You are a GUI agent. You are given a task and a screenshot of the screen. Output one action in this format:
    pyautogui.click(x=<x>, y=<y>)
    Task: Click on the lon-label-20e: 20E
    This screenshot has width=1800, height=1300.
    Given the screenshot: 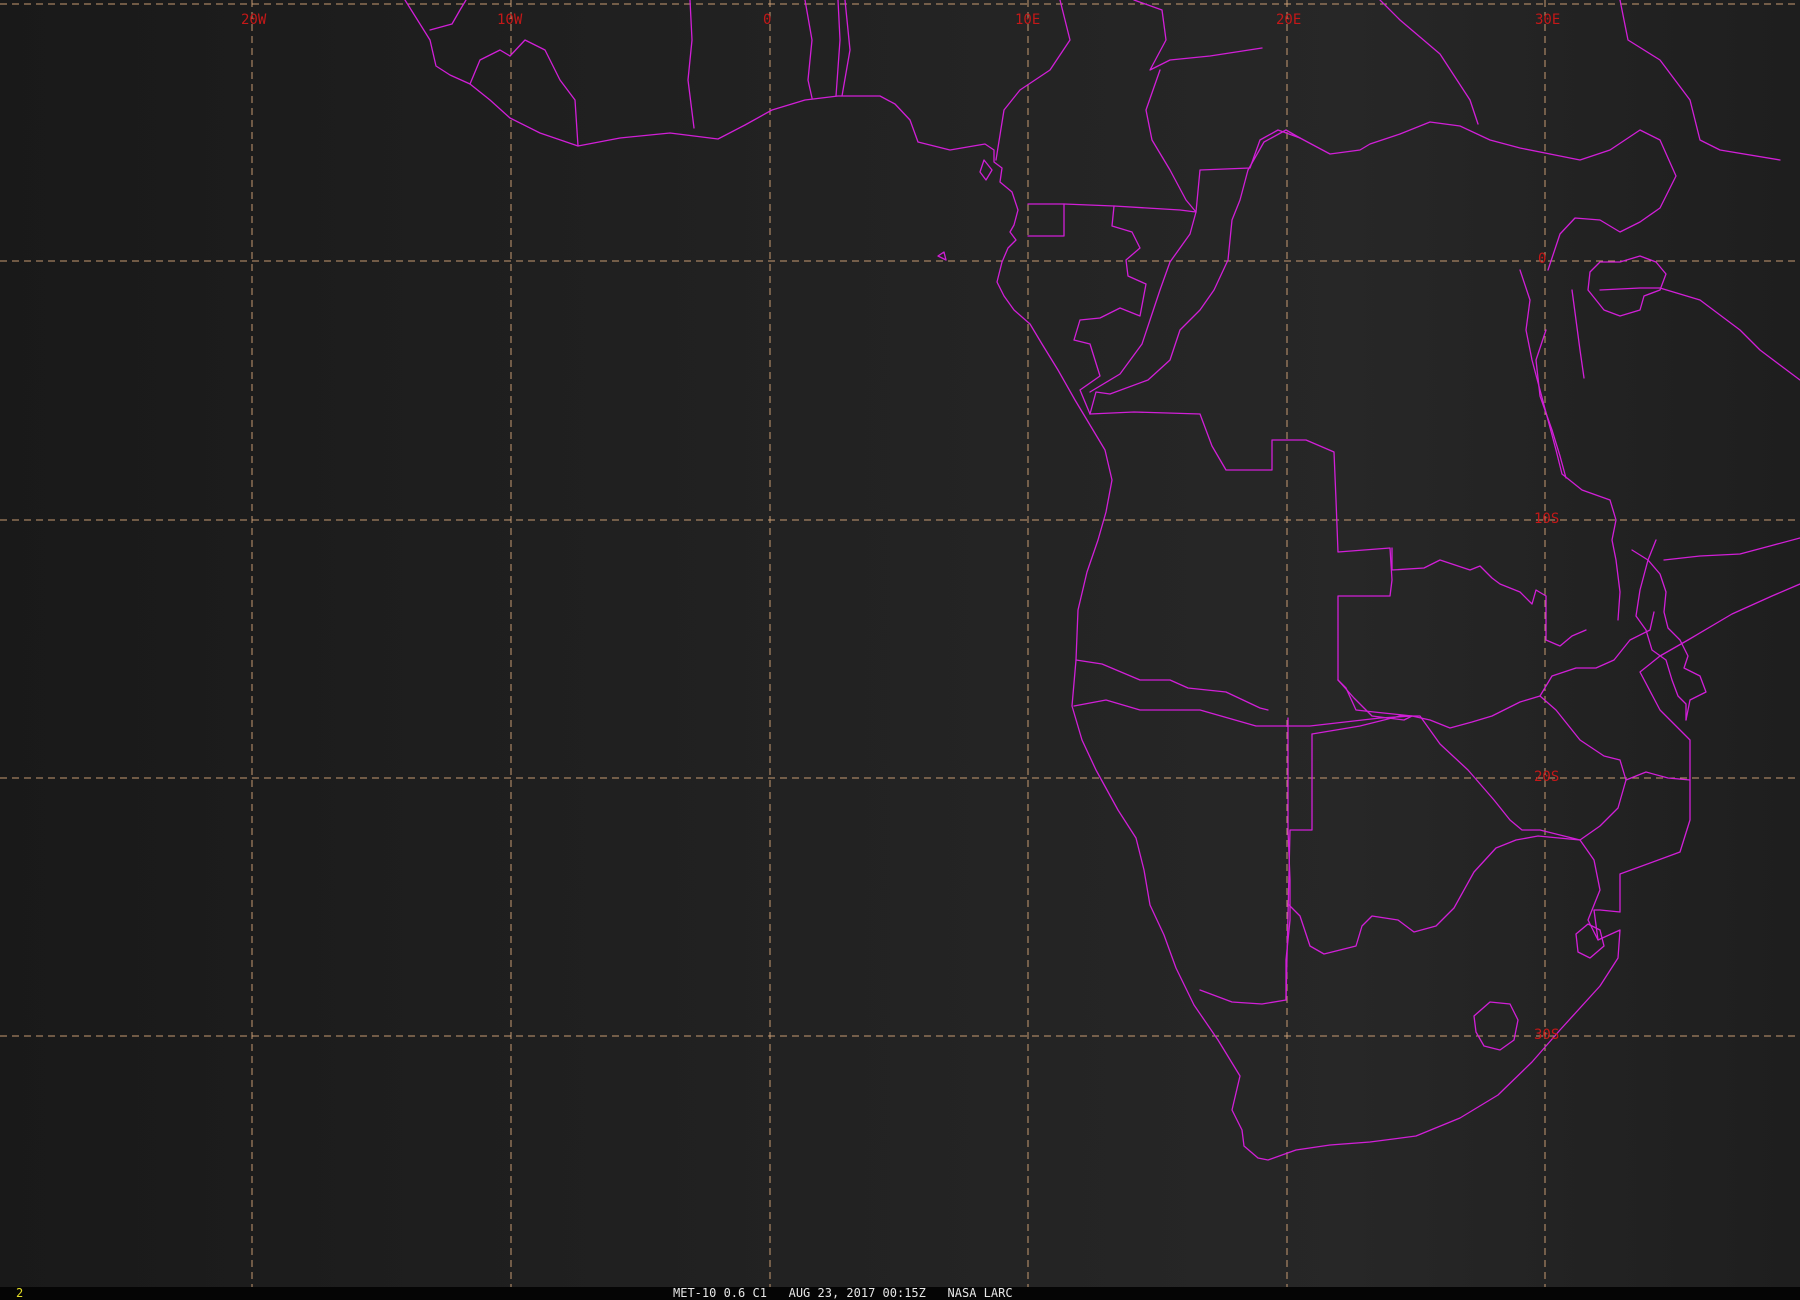 What is the action you would take?
    pyautogui.click(x=1288, y=20)
    